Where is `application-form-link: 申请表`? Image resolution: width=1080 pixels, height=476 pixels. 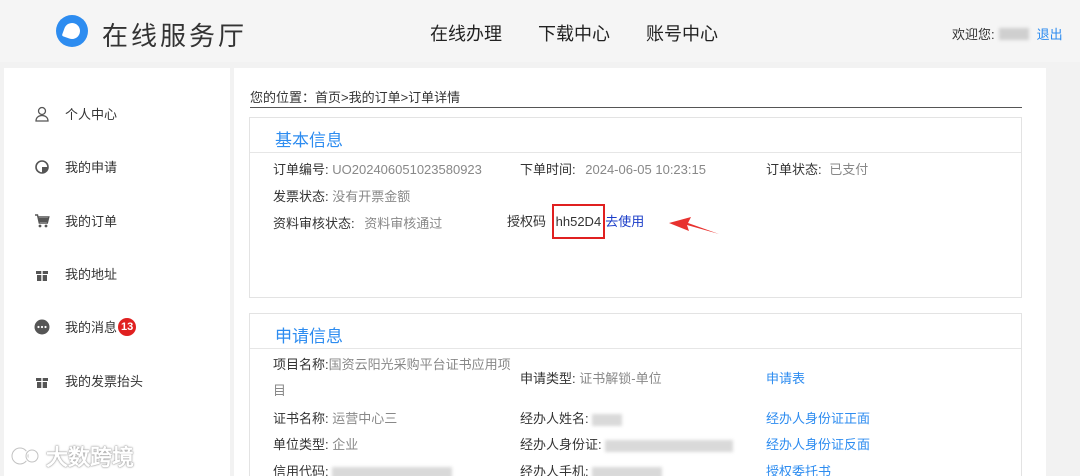 application-form-link: 申请表 is located at coordinates (785, 377).